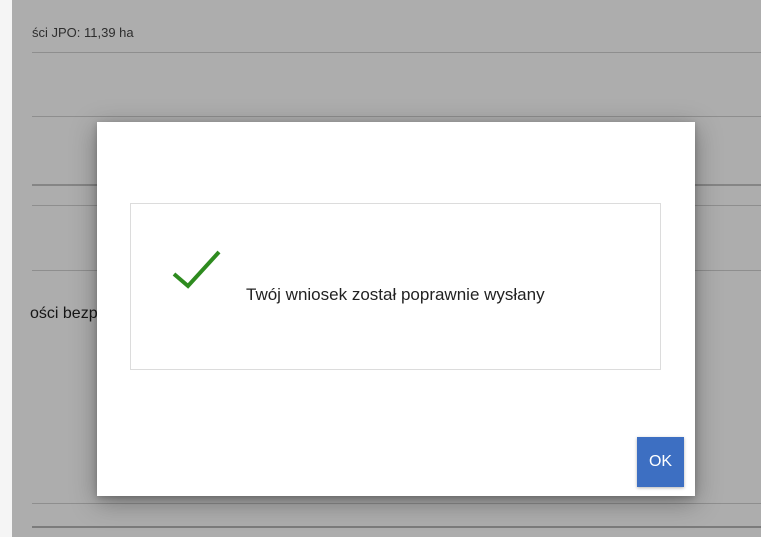  Describe the element at coordinates (6, 268) in the screenshot. I see `modal-backdrop-edge` at that location.